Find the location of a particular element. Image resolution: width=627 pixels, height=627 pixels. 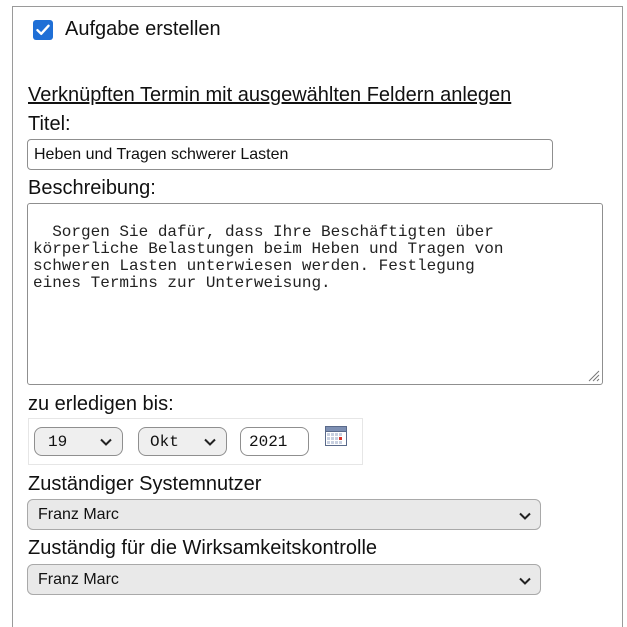

create-task-label: Aufgabe erstellen is located at coordinates (143, 29).